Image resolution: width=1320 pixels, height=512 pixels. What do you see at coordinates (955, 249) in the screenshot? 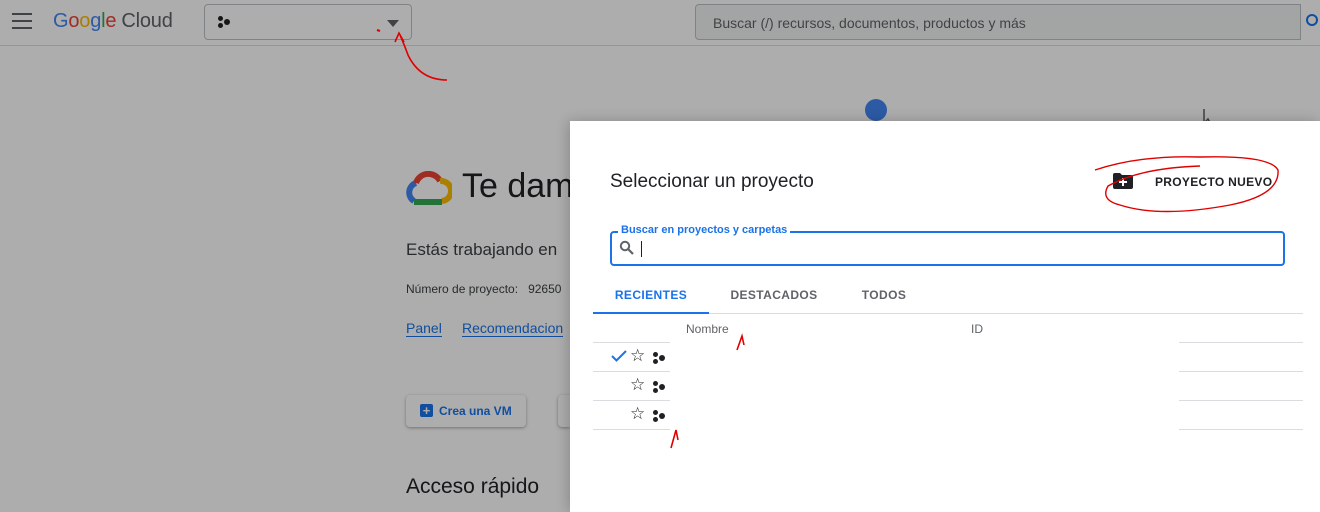
I see `project-search-input` at bounding box center [955, 249].